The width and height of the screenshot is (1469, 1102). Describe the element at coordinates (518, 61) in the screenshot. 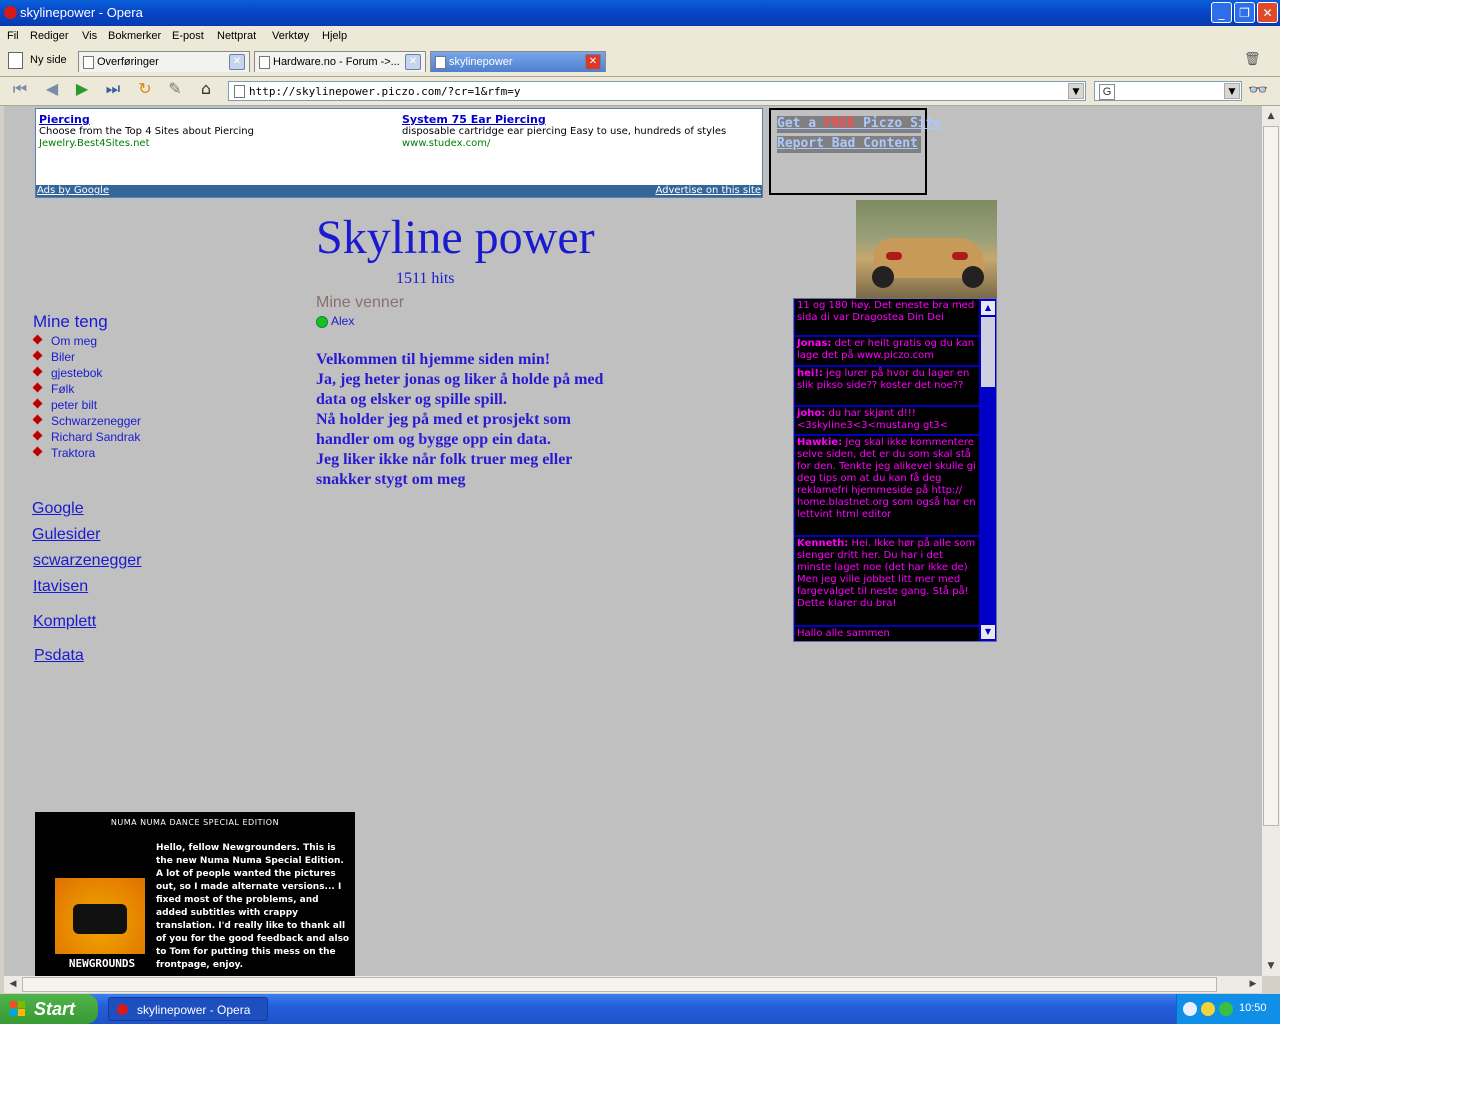

I see `tab-skylinepower: skylinepower ✕` at that location.